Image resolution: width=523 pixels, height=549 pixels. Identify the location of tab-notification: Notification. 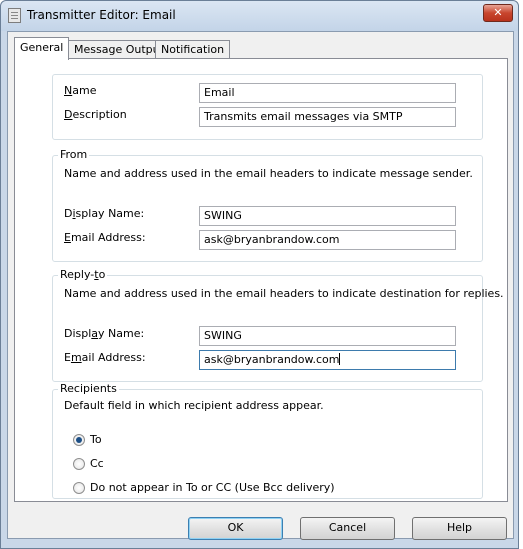
(193, 49).